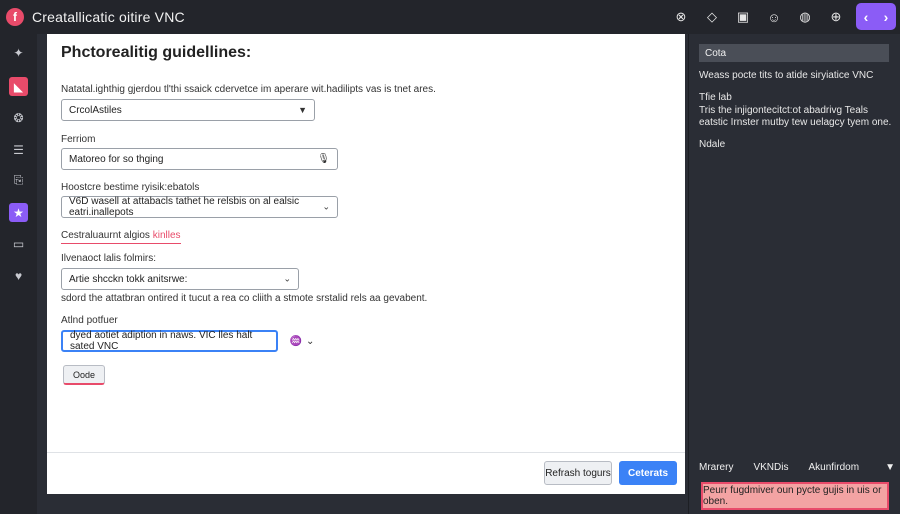 The image size is (900, 514). I want to click on right-panel-label: Ndale, so click(712, 144).